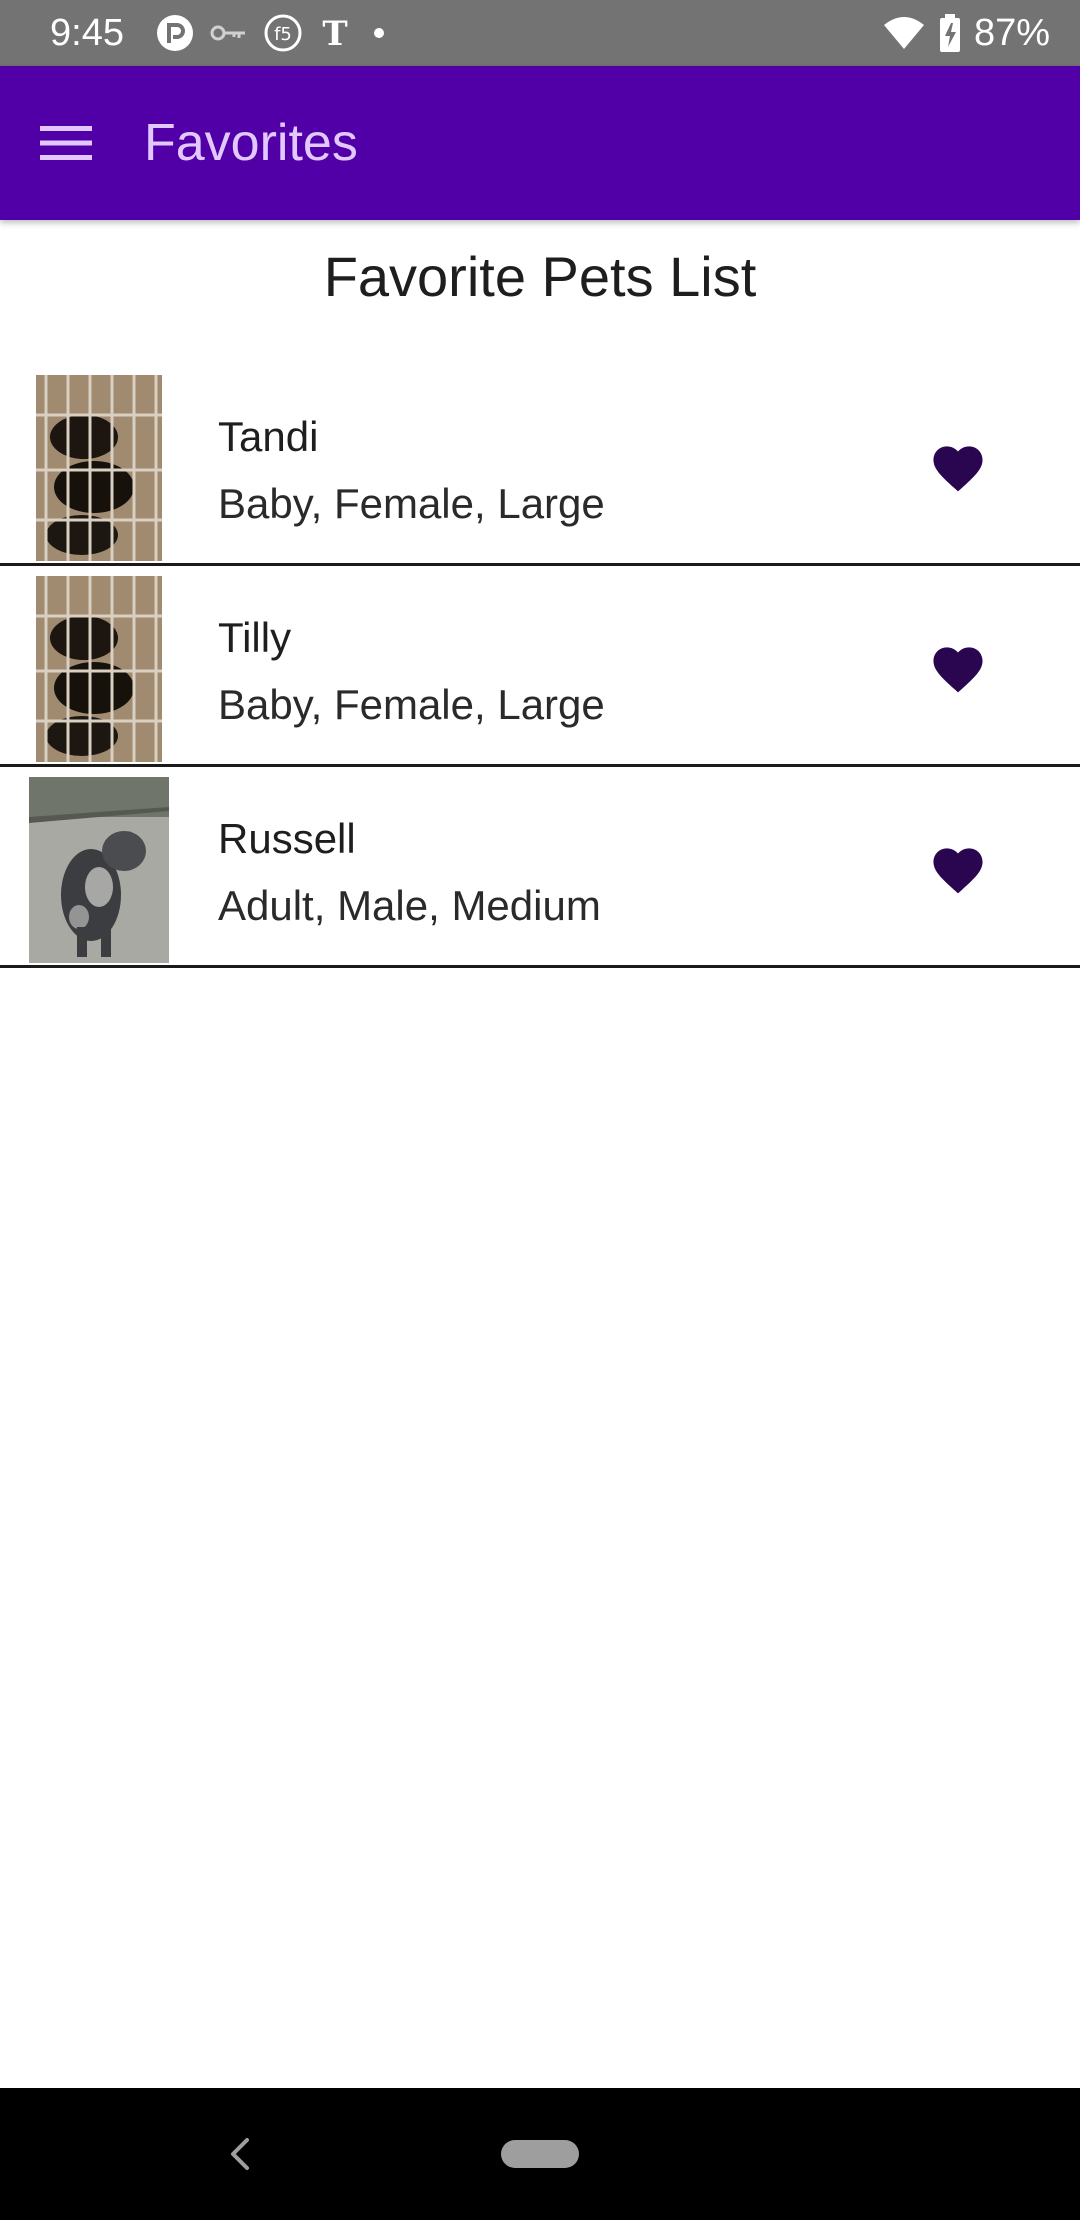 The height and width of the screenshot is (2220, 1080). I want to click on pet-list-item: Russell Adult, Male, Medium, so click(540, 867).